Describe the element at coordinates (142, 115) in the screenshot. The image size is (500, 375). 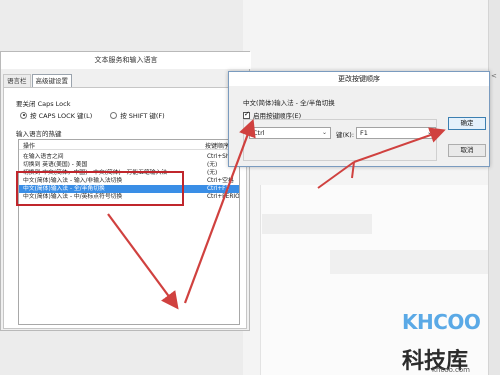
I see `radio-shift-label: 按 SHIFT 键(F)` at that location.